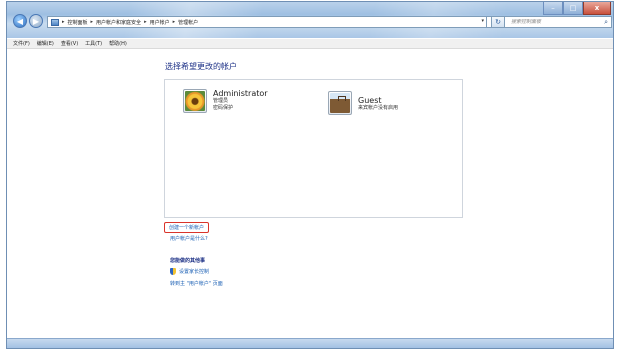  What do you see at coordinates (498, 22) in the screenshot?
I see `refresh-button: ↻` at bounding box center [498, 22].